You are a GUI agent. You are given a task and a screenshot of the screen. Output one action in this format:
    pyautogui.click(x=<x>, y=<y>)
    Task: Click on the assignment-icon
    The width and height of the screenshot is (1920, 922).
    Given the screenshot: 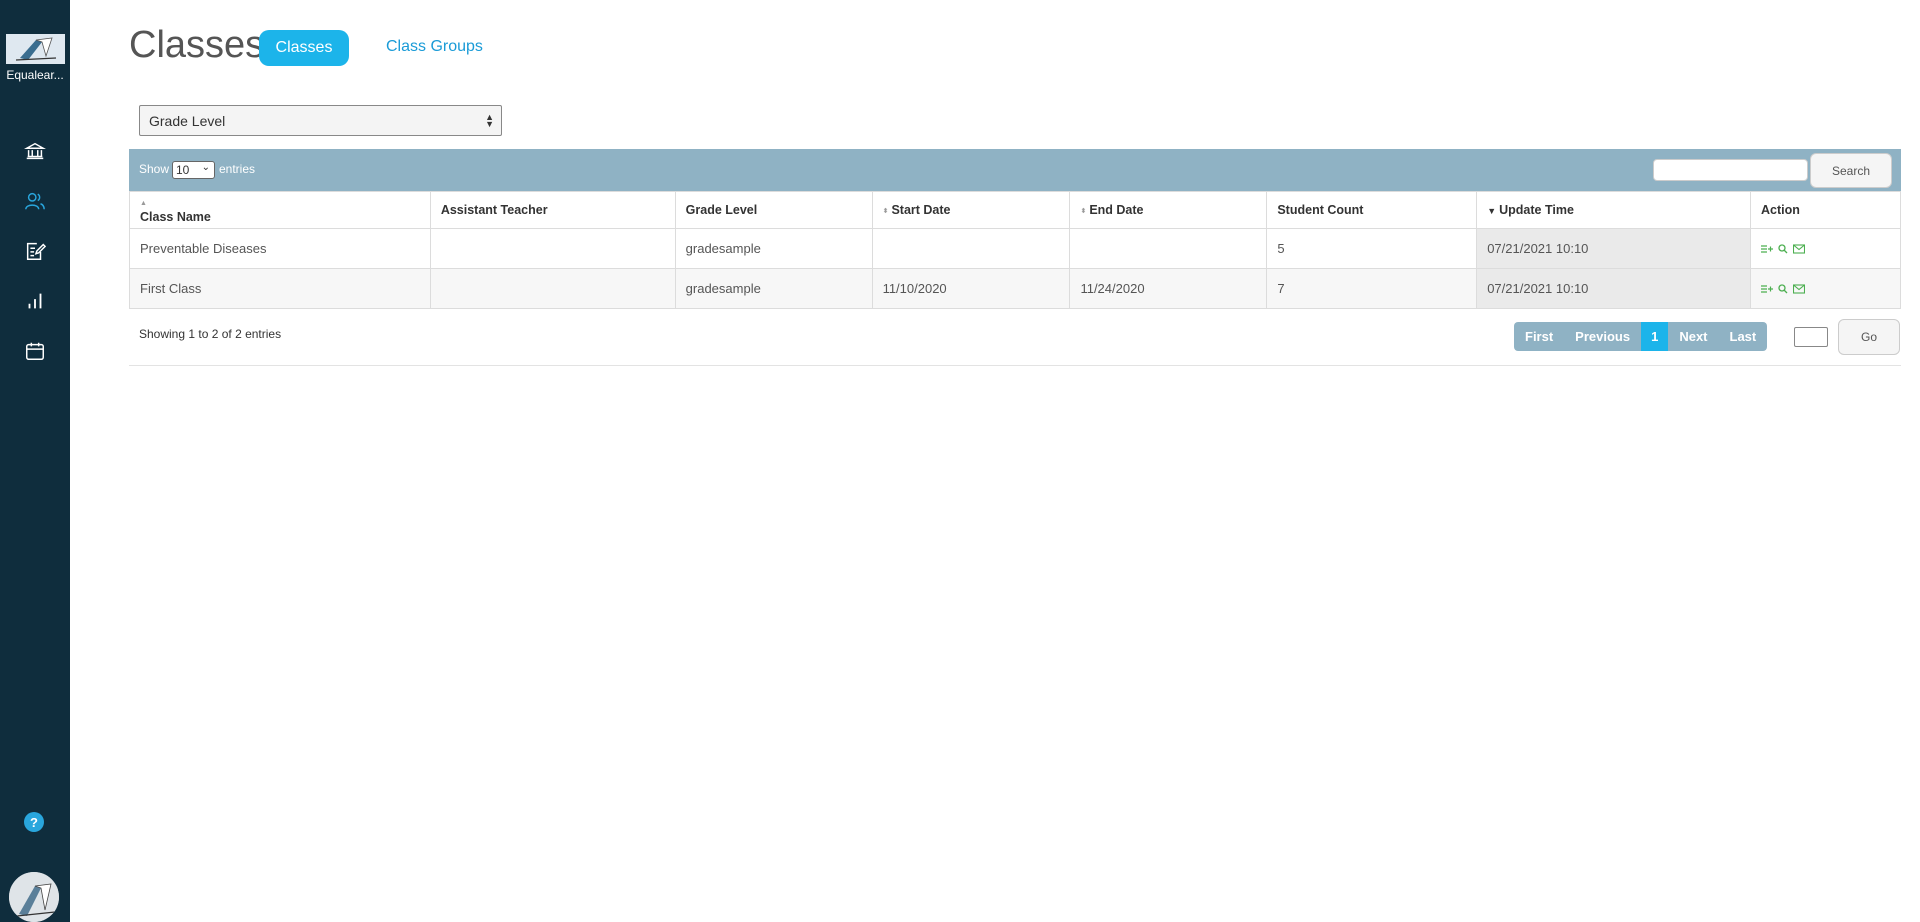 What is the action you would take?
    pyautogui.click(x=35, y=251)
    